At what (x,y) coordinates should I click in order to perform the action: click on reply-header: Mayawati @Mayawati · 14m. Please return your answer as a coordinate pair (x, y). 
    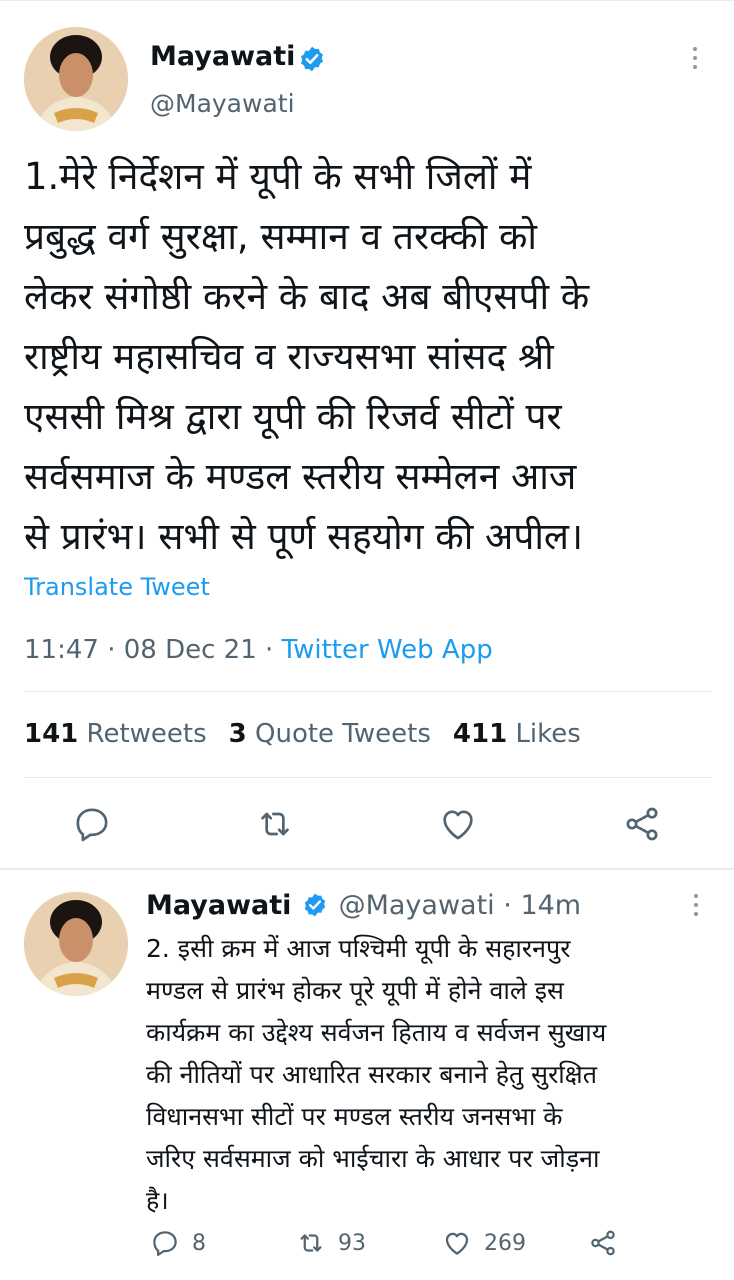
    Looking at the image, I should click on (363, 906).